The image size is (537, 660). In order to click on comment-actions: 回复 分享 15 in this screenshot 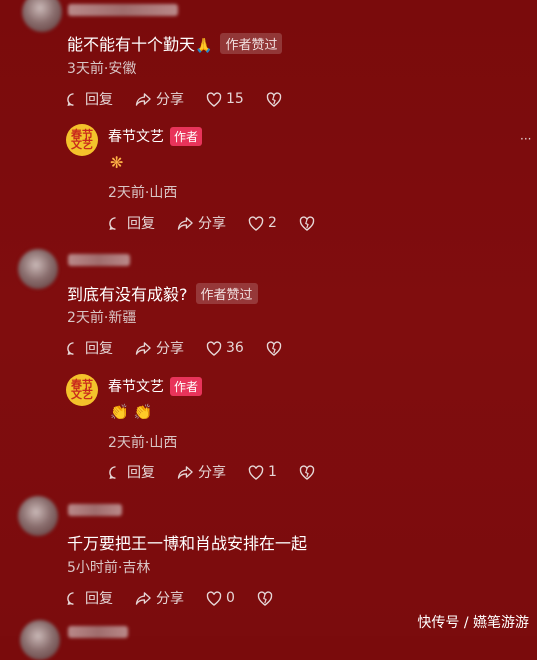, I will do `click(187, 99)`.